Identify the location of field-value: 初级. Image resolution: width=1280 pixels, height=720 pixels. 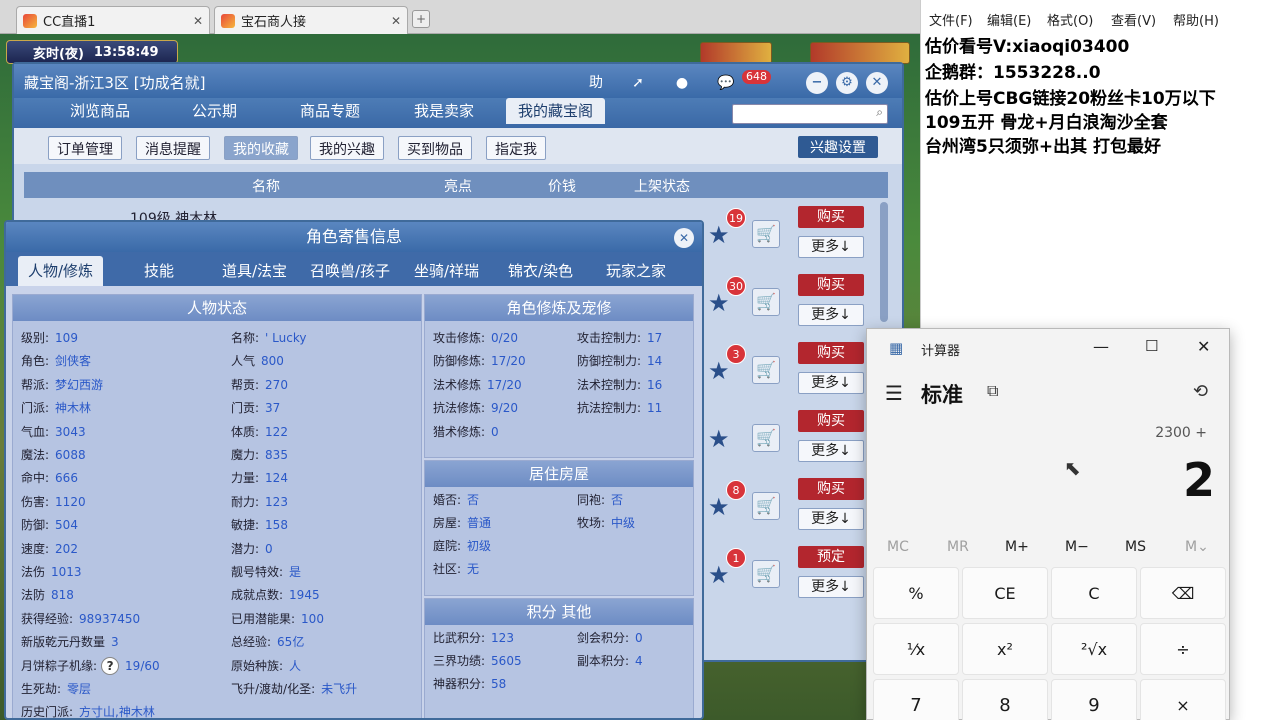
(479, 546).